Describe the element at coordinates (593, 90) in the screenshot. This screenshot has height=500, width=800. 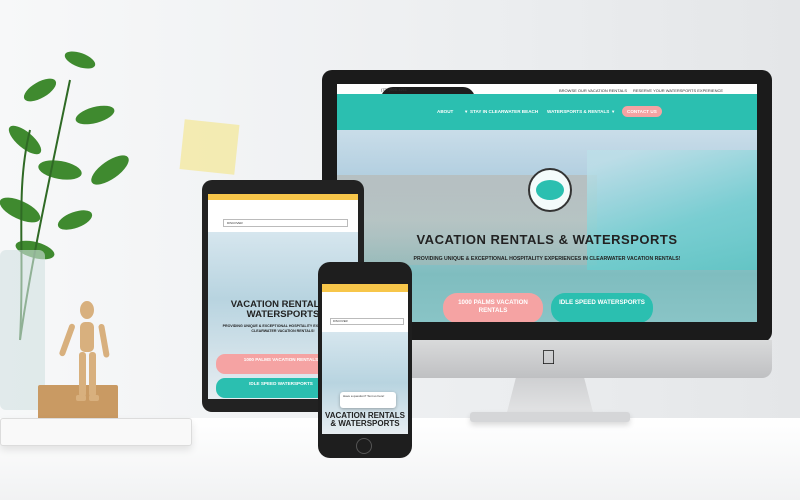
I see `browse-rentals-link: BROWSE OUR VACATION RENTALS` at that location.